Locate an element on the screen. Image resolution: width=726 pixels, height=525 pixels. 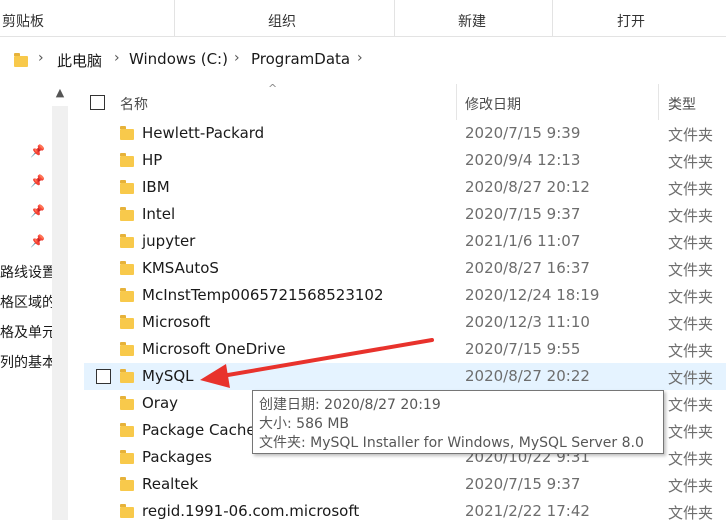
annotation-arrow-shaft is located at coordinates (327, 358).